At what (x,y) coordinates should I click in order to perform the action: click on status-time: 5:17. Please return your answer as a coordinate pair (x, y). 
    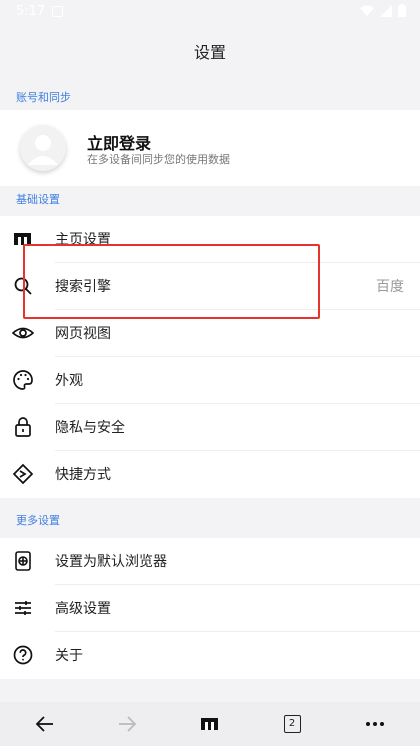
    Looking at the image, I should click on (31, 11).